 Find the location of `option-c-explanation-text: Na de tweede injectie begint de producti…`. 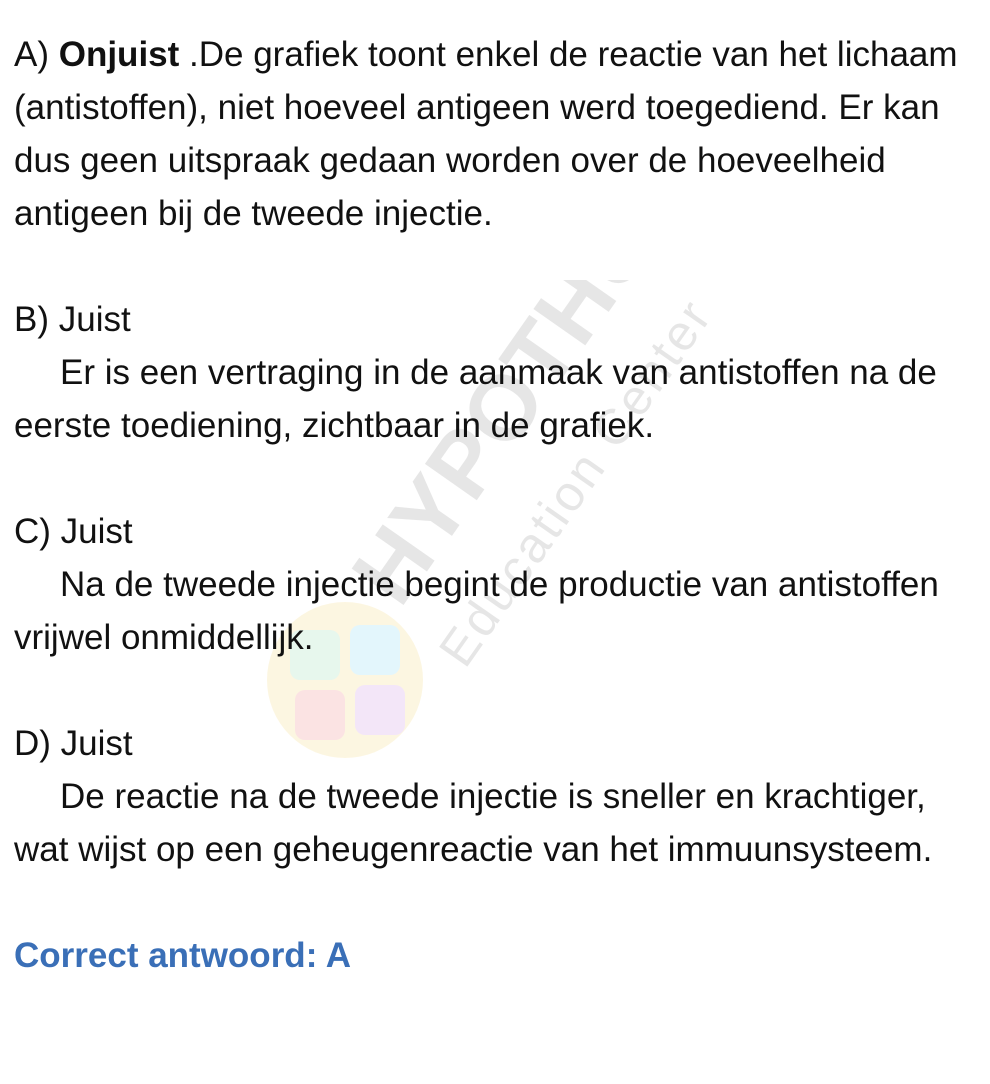

option-c-explanation-text: Na de tweede injectie begint de producti… is located at coordinates (476, 611).